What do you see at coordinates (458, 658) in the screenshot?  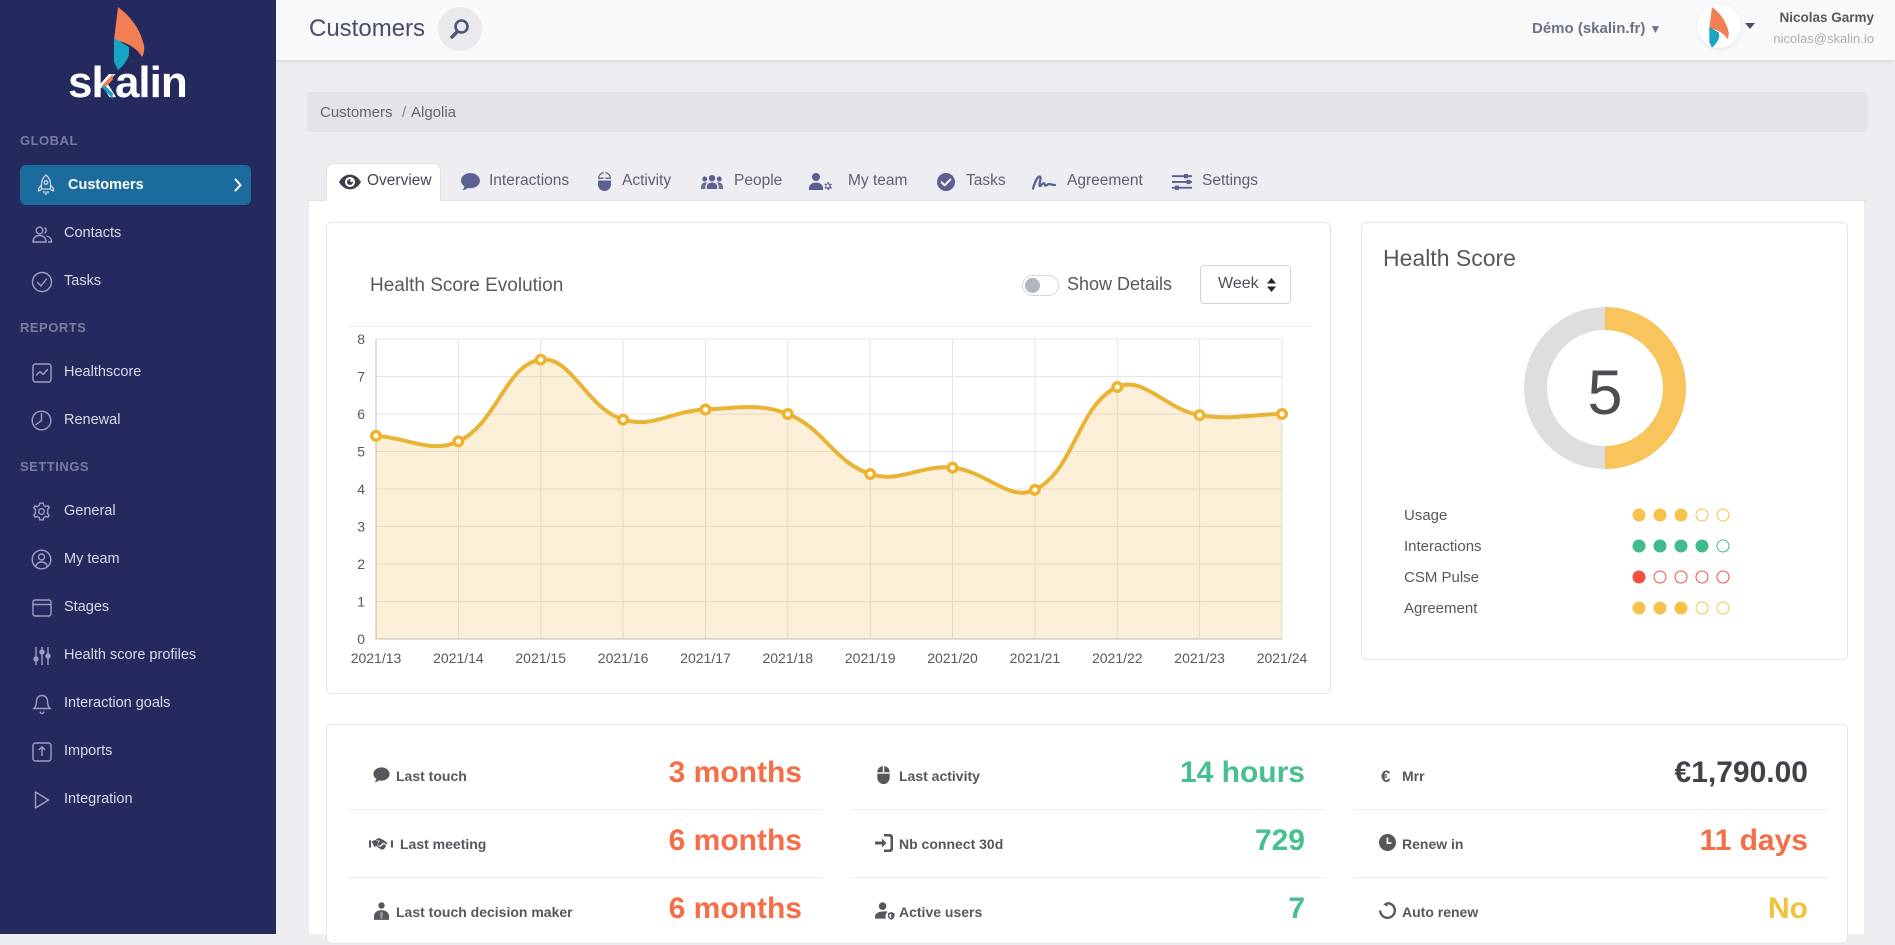 I see `svg-text: 2021/14` at bounding box center [458, 658].